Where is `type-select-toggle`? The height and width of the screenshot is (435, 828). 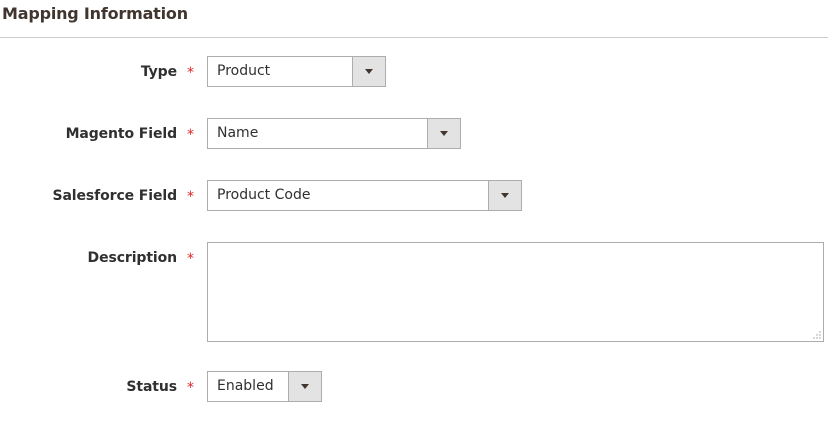
type-select-toggle is located at coordinates (368, 71).